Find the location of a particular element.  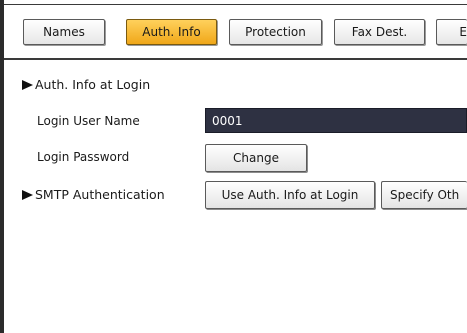

tab-bar-bottom-border is located at coordinates (235, 59).